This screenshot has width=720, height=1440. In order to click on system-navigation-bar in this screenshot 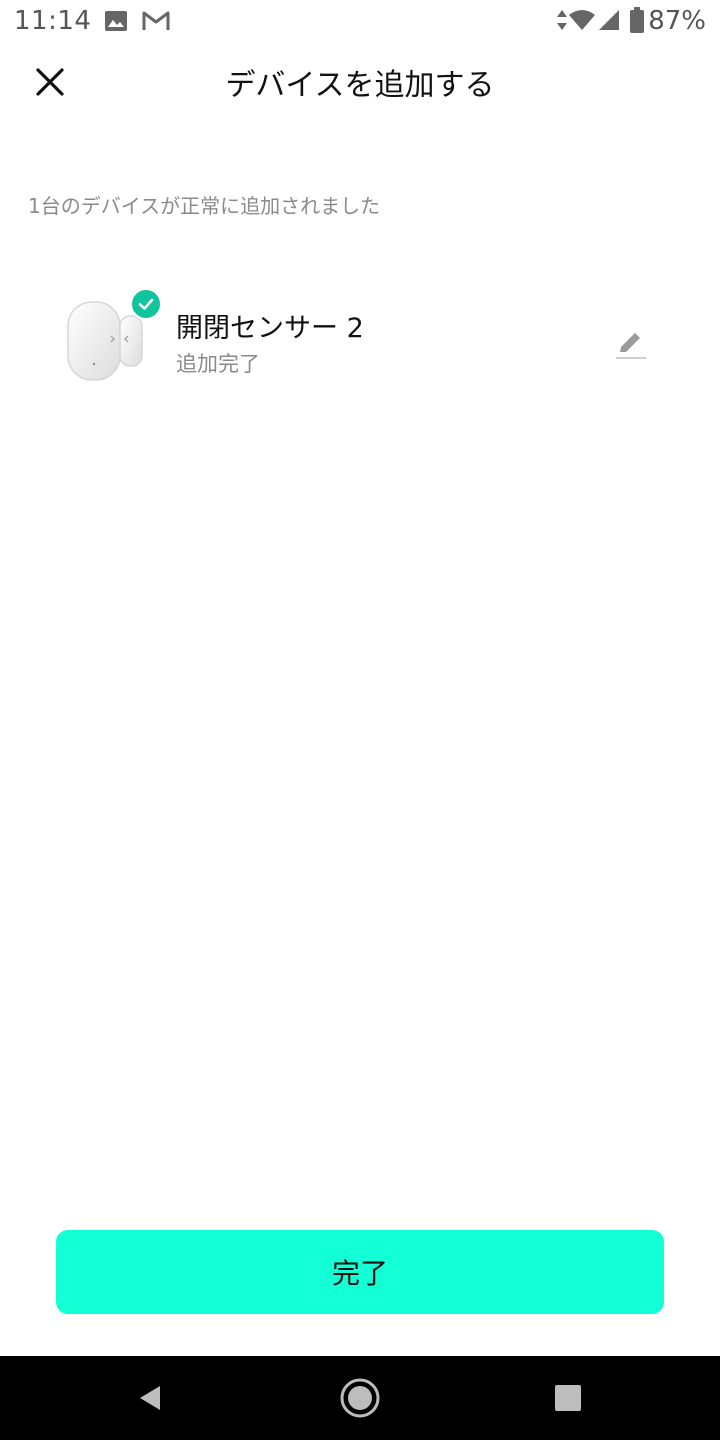, I will do `click(360, 1398)`.